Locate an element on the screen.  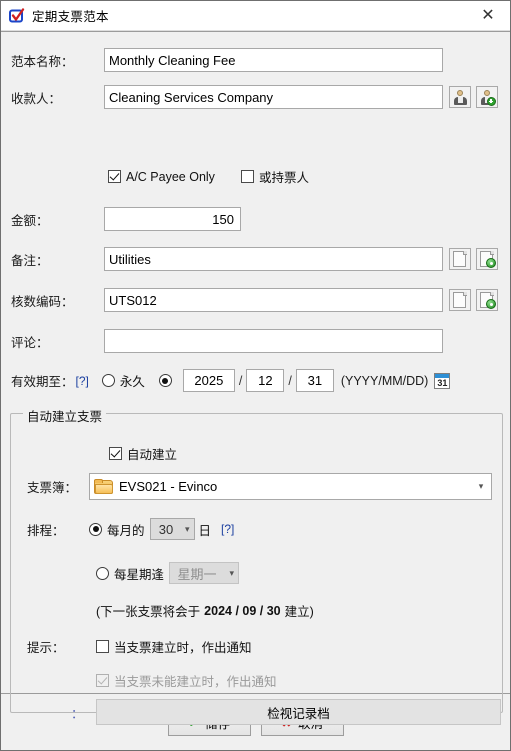
person-icon is located at coordinates (460, 97).